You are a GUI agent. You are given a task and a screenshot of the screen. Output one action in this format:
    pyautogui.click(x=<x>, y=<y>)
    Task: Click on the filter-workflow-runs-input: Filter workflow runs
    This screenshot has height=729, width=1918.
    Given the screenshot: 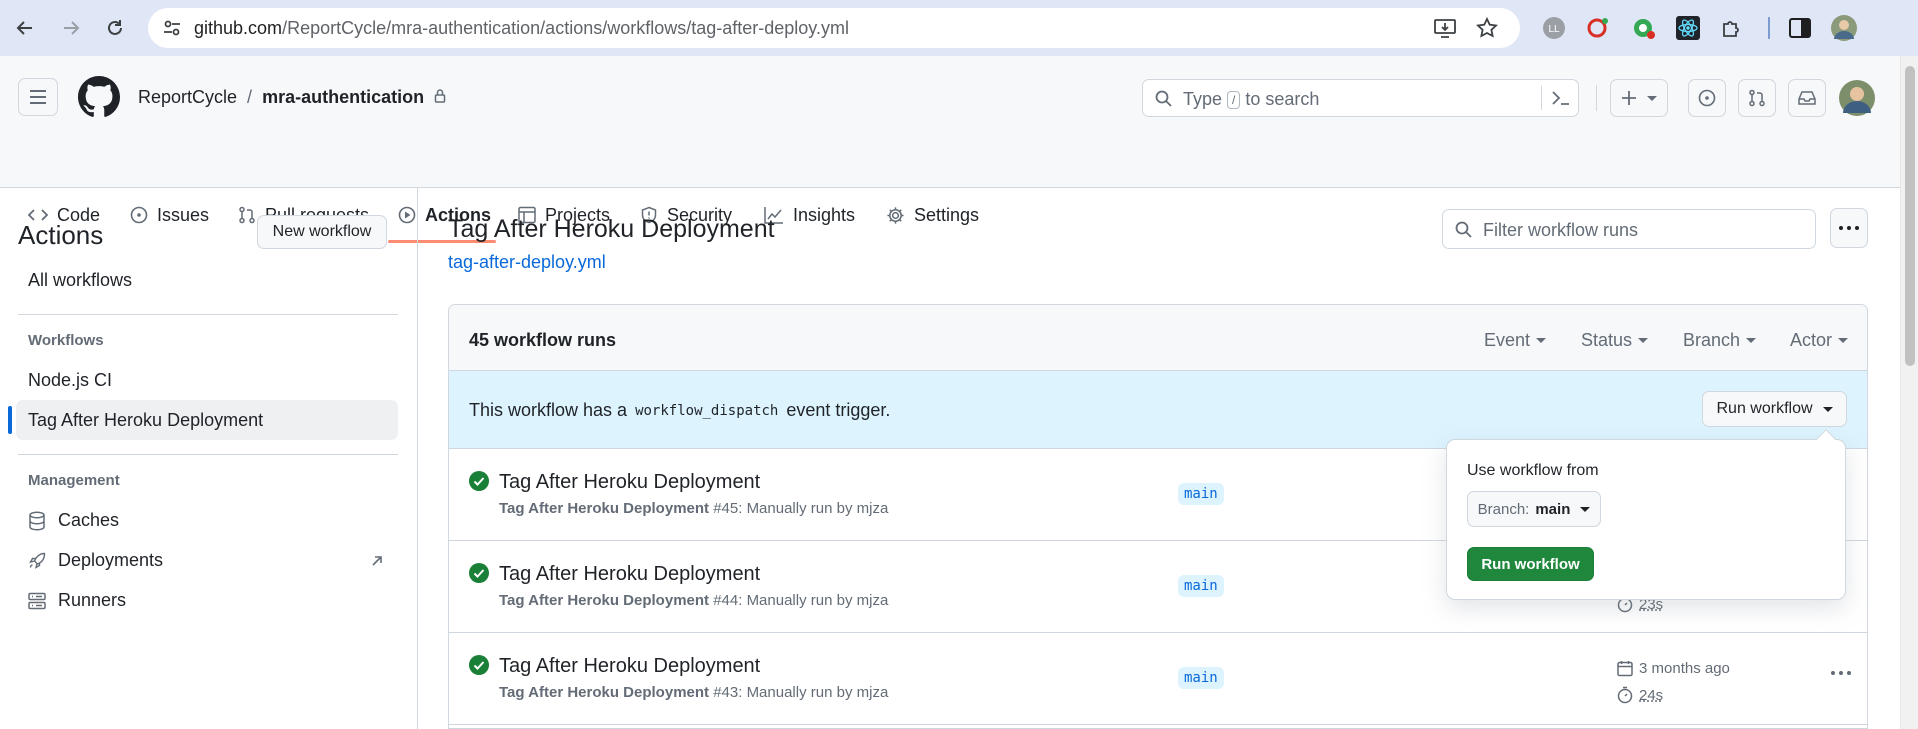 What is the action you would take?
    pyautogui.click(x=1629, y=229)
    